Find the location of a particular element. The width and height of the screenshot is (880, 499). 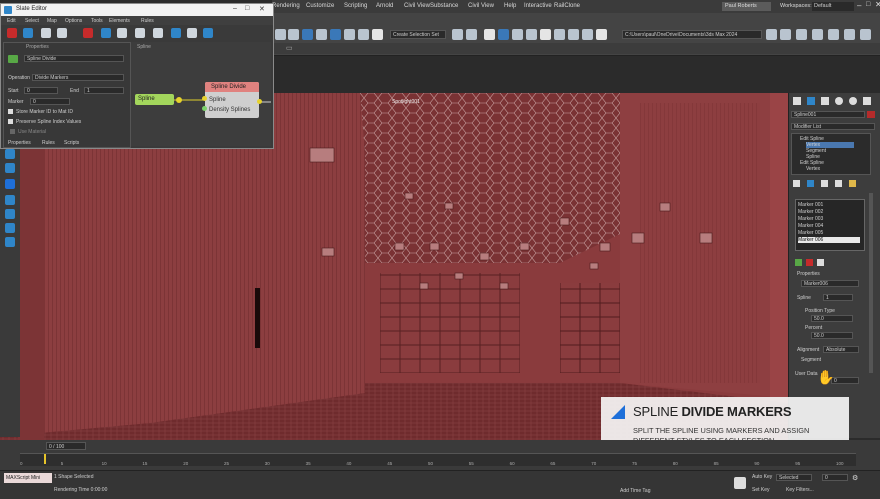

material-editor-icon is located at coordinates (531, 34).